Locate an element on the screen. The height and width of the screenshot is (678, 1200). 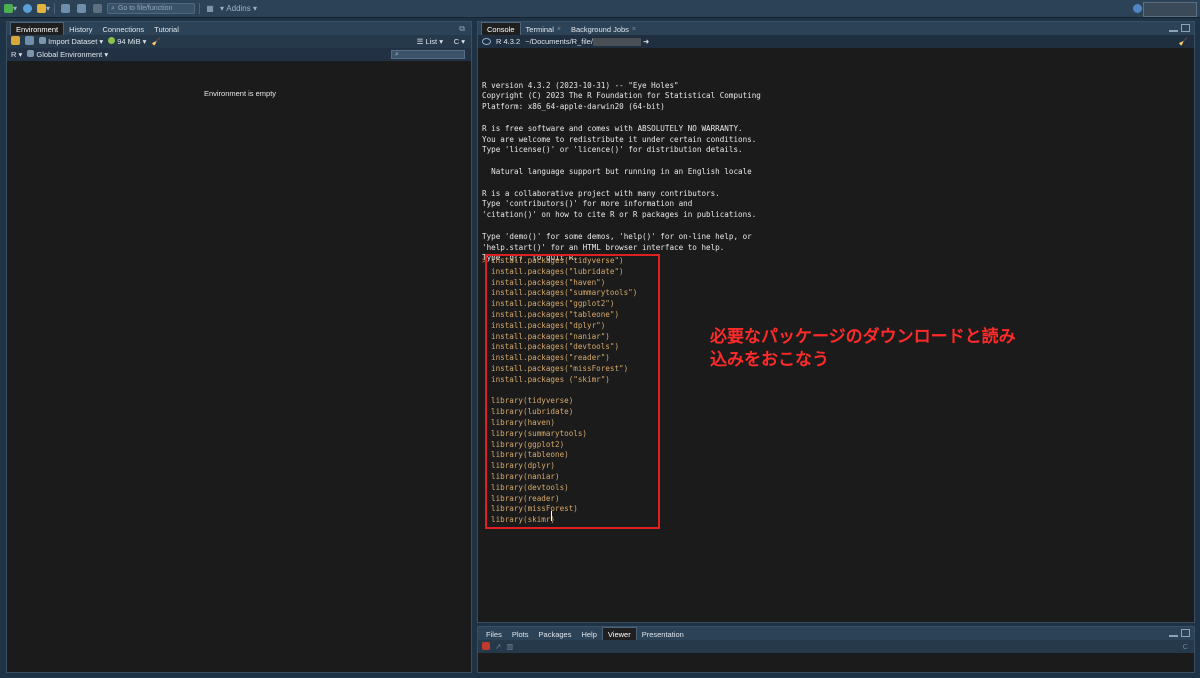
stop-icon: ↗ is located at coordinates (498, 646).